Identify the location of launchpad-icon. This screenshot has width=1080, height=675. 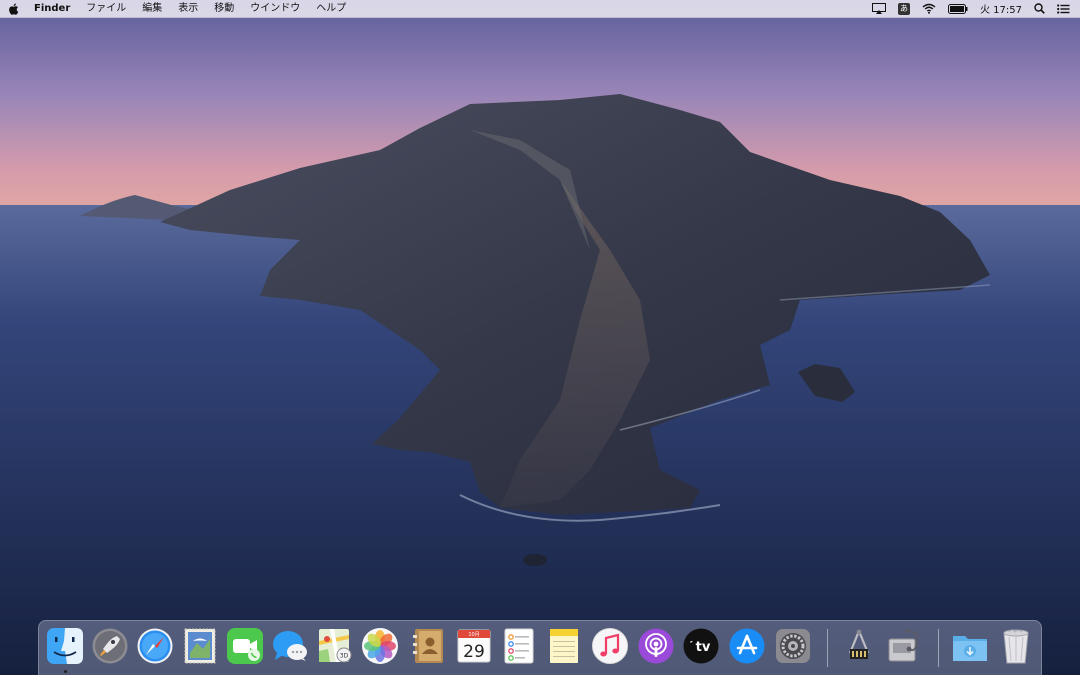
(110, 646).